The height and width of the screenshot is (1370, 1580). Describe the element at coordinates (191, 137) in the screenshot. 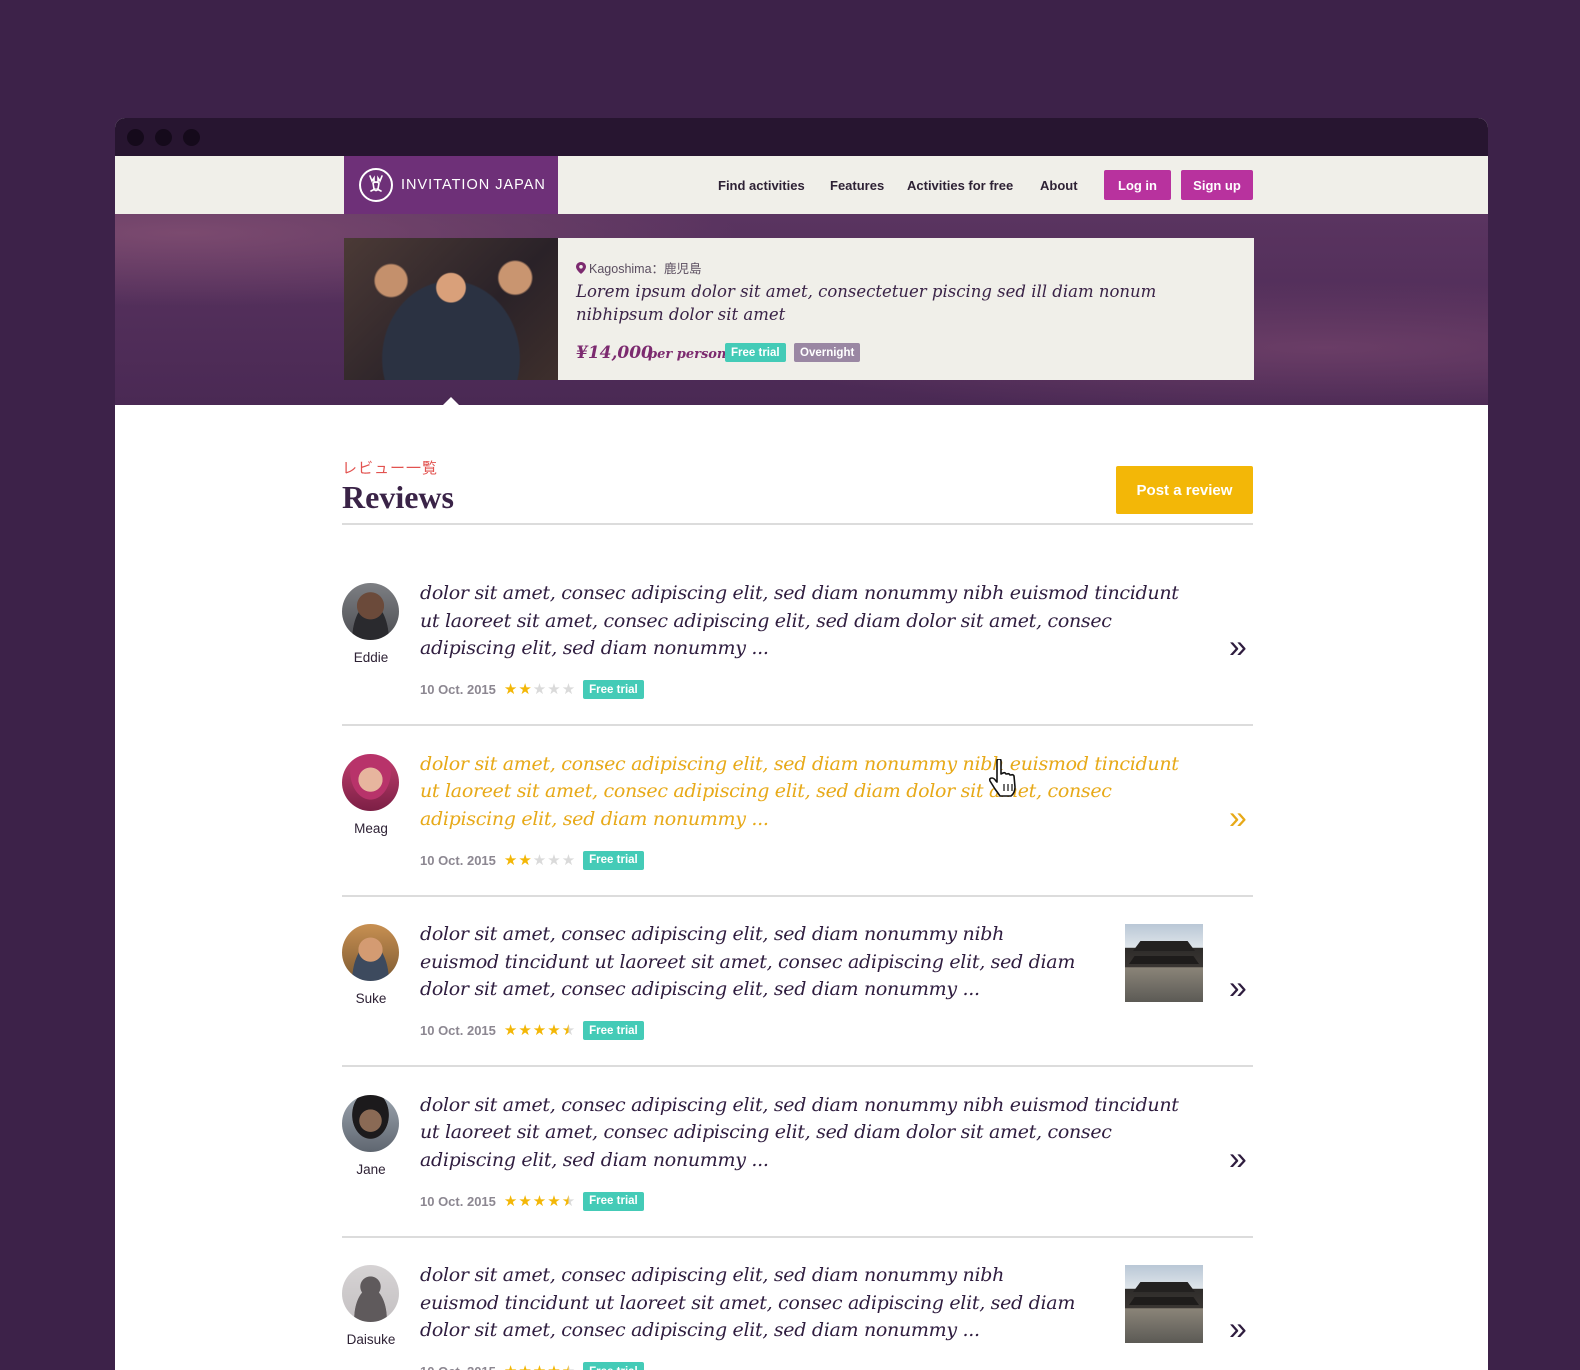

I see `window-zoom-dot` at that location.